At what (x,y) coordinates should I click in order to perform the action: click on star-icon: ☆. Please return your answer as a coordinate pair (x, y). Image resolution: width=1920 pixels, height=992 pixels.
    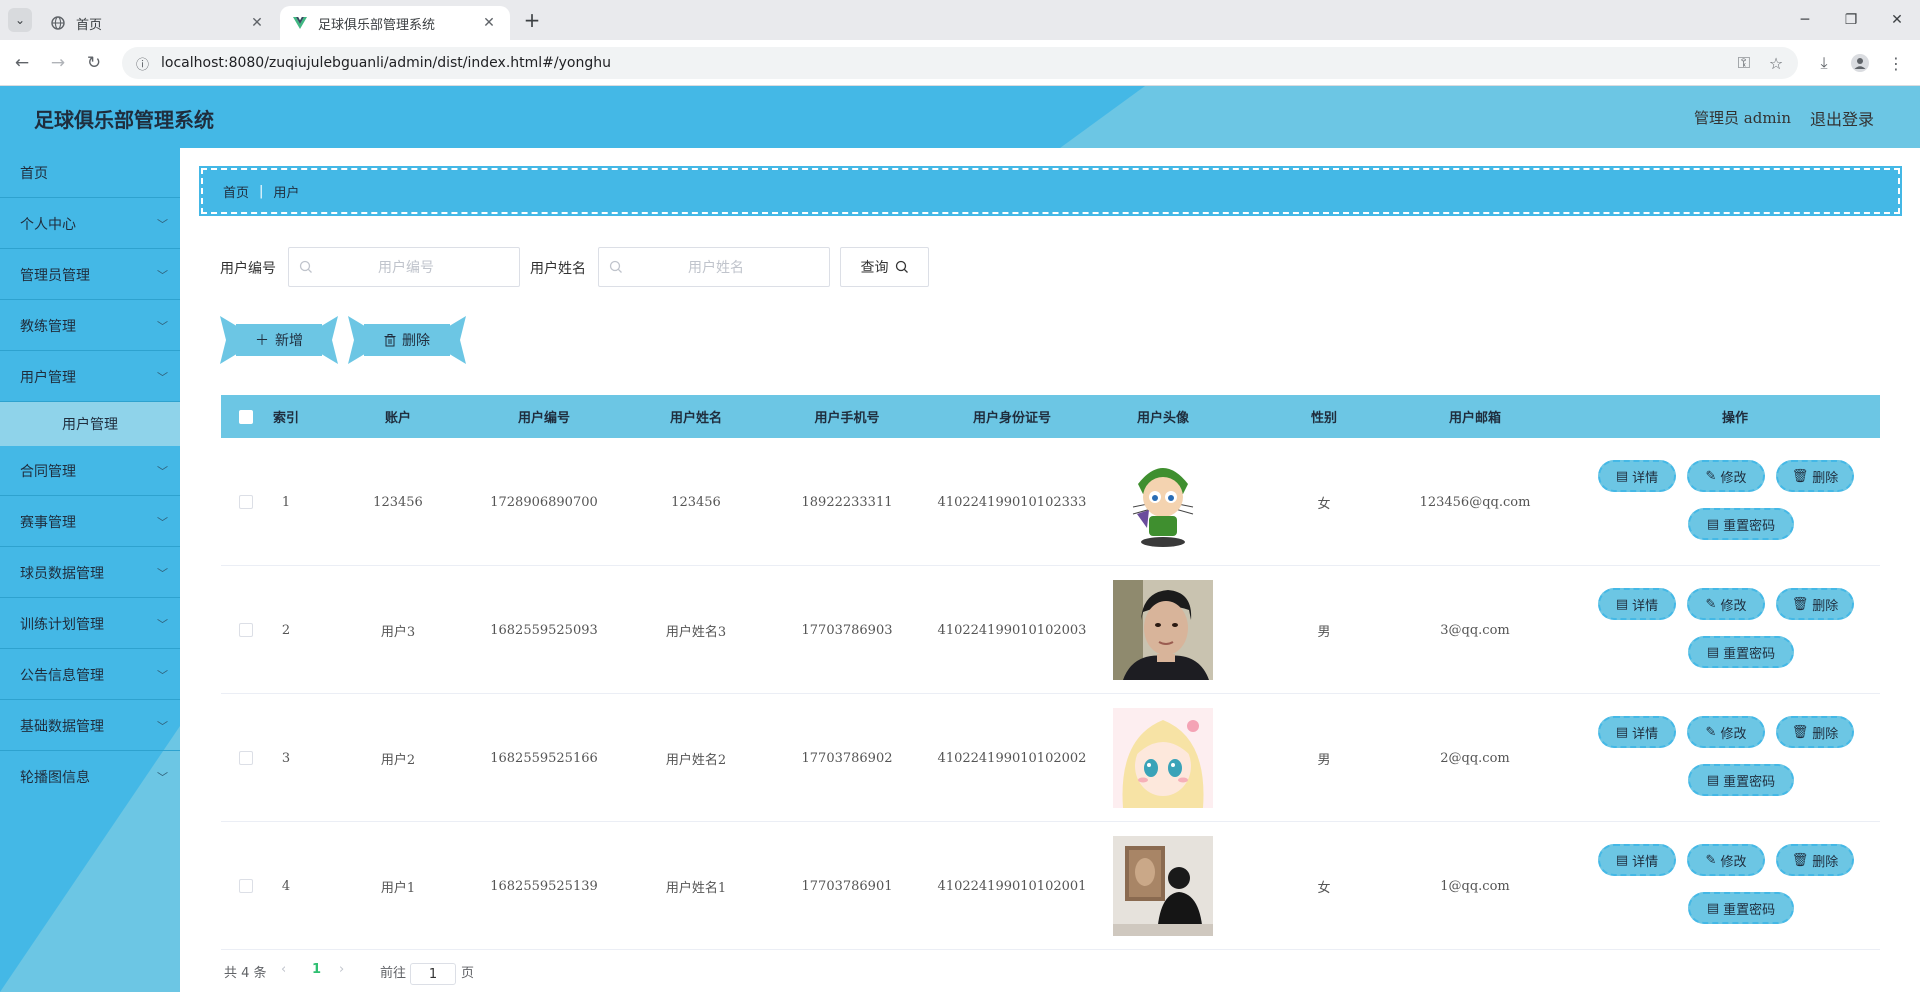
    Looking at the image, I should click on (1776, 63).